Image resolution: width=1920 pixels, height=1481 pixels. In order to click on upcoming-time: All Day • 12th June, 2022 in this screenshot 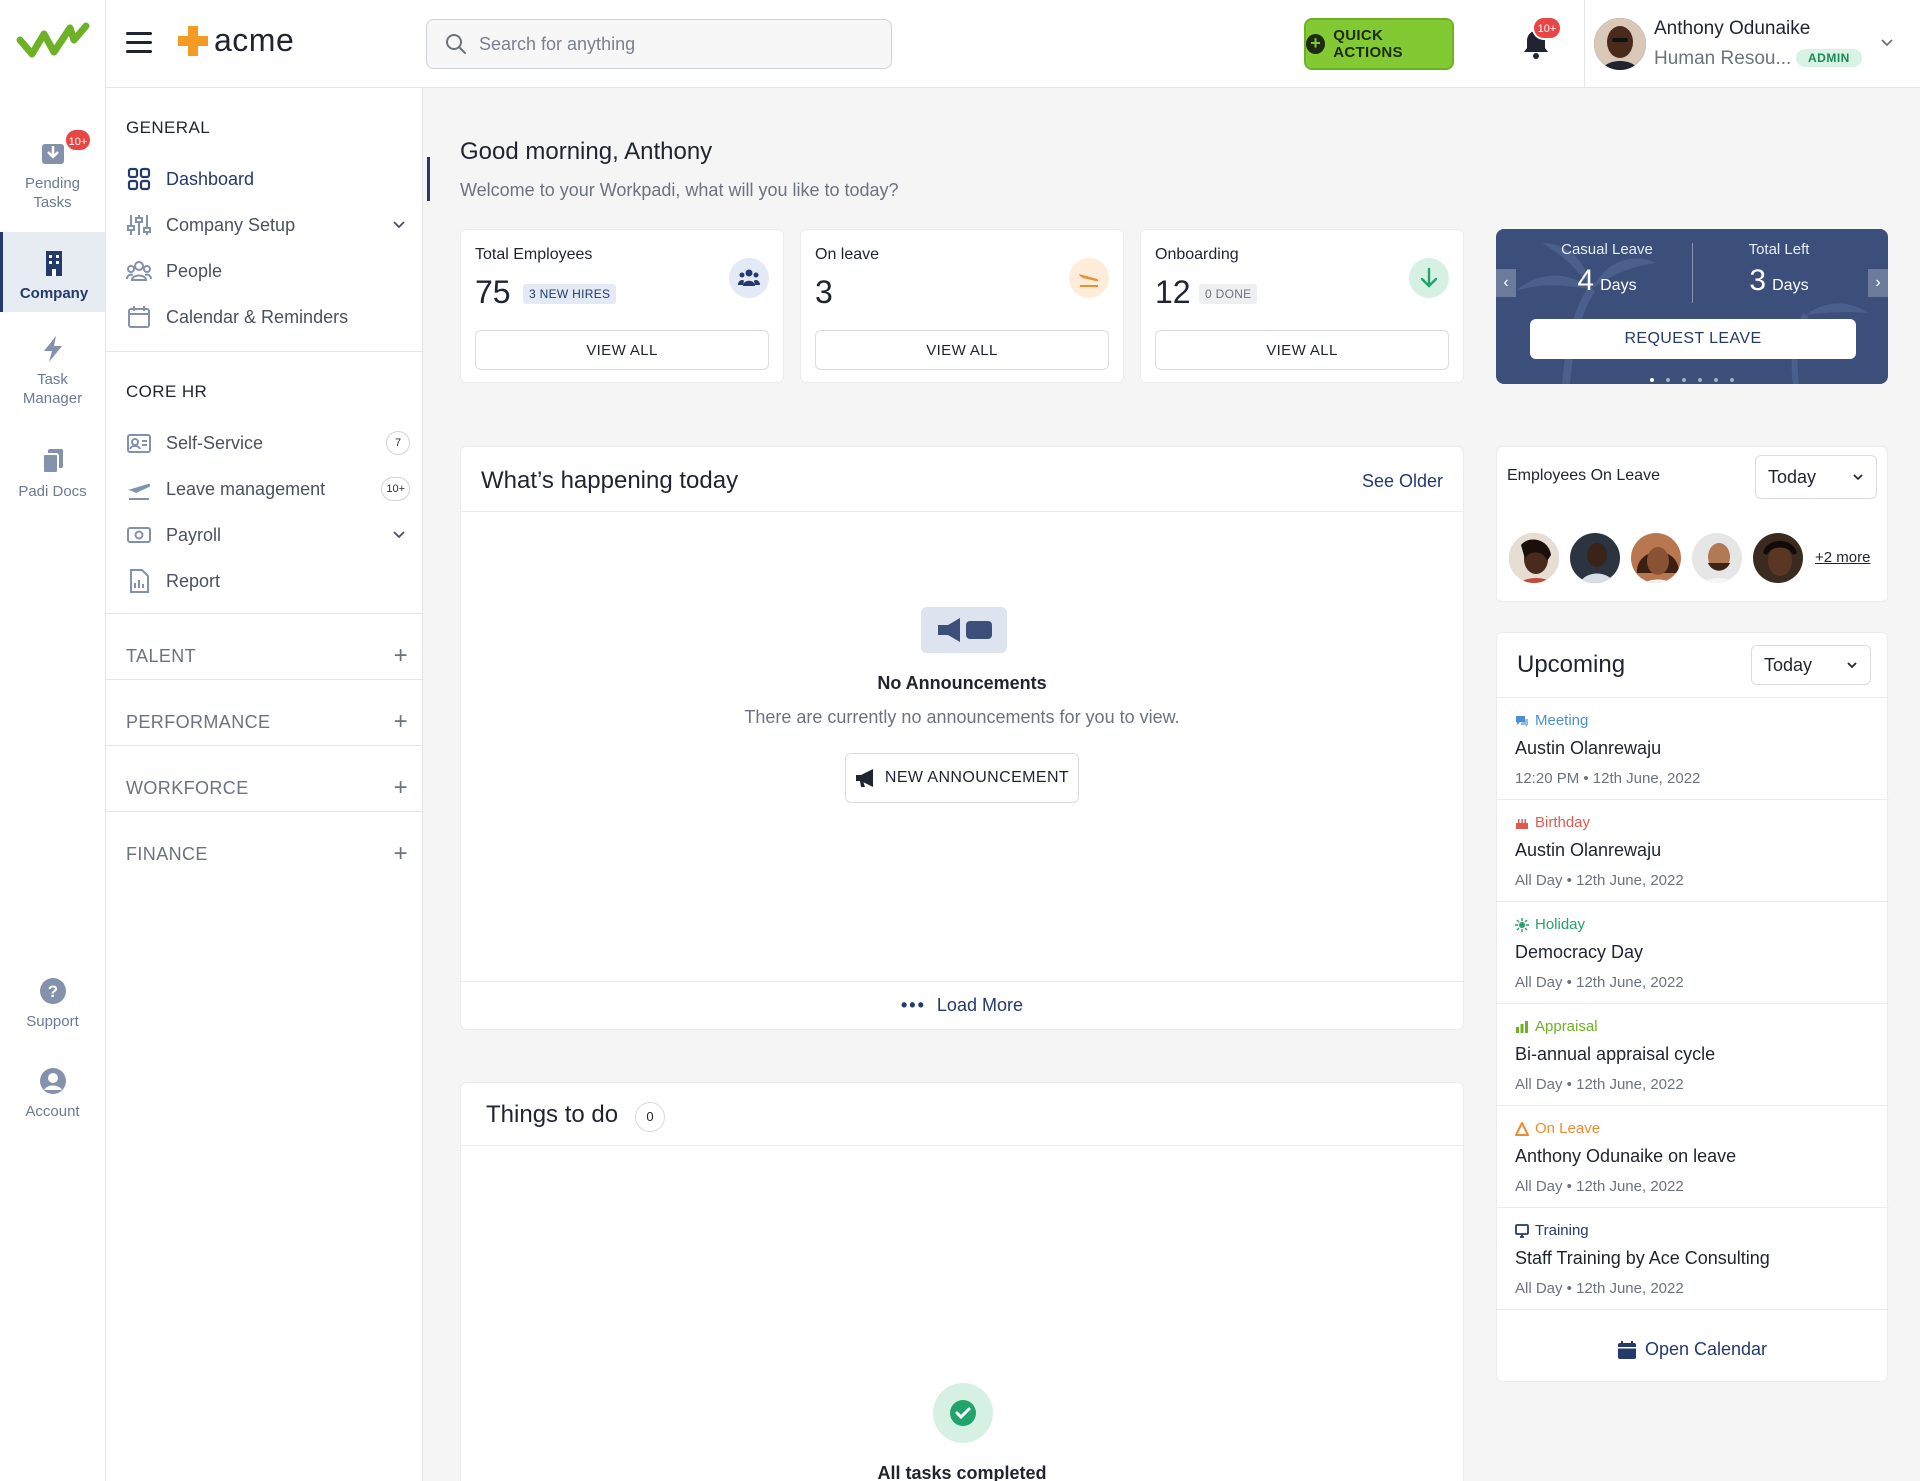, I will do `click(1599, 880)`.